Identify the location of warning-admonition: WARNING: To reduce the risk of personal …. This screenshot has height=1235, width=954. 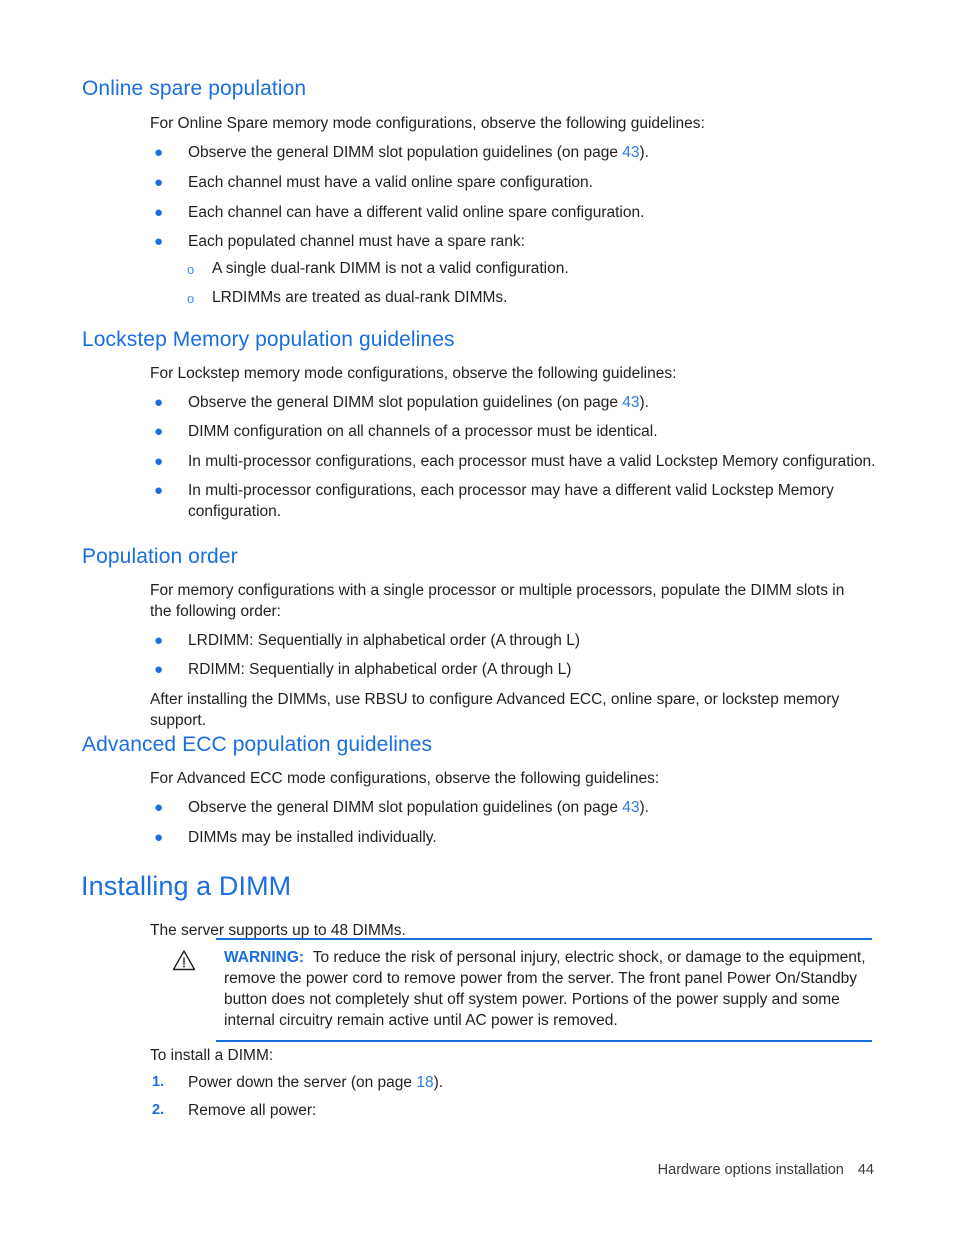
(521, 990).